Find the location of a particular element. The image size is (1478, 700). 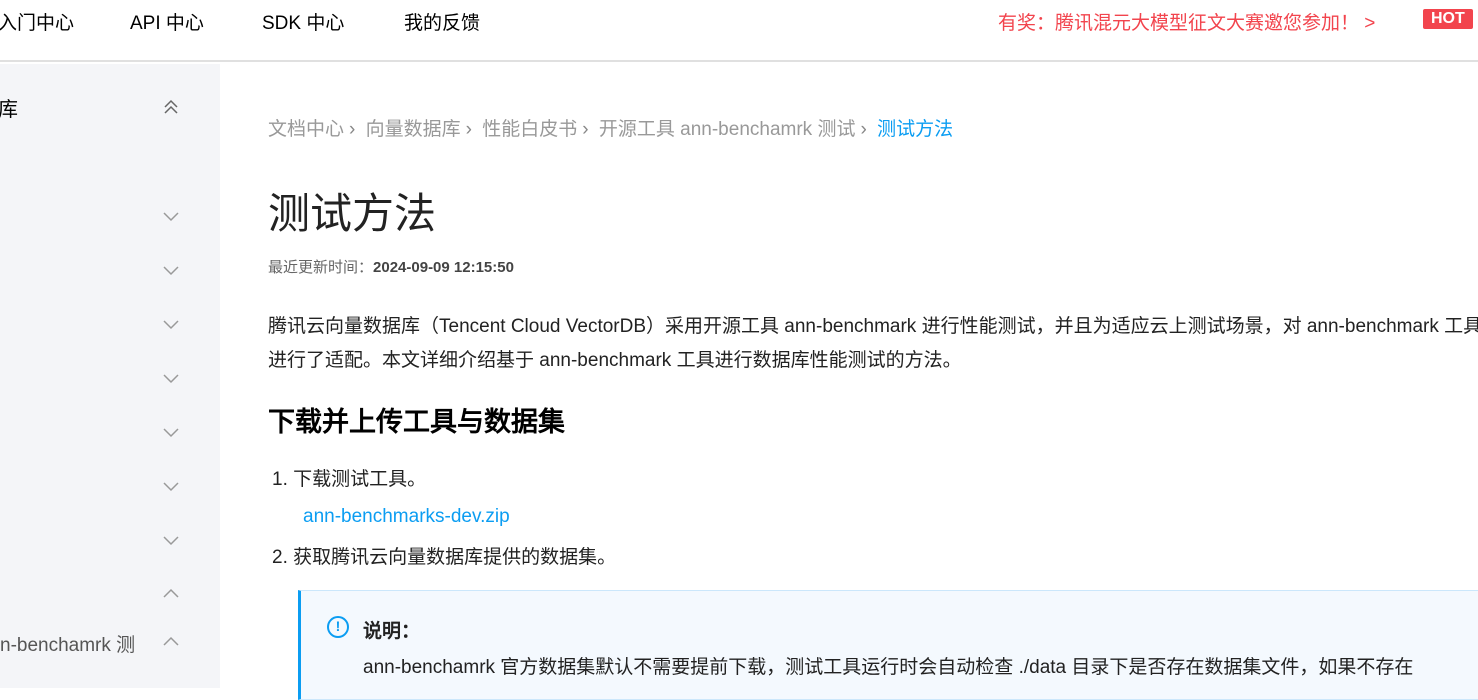

nav-api-center: API 中心 is located at coordinates (167, 21).